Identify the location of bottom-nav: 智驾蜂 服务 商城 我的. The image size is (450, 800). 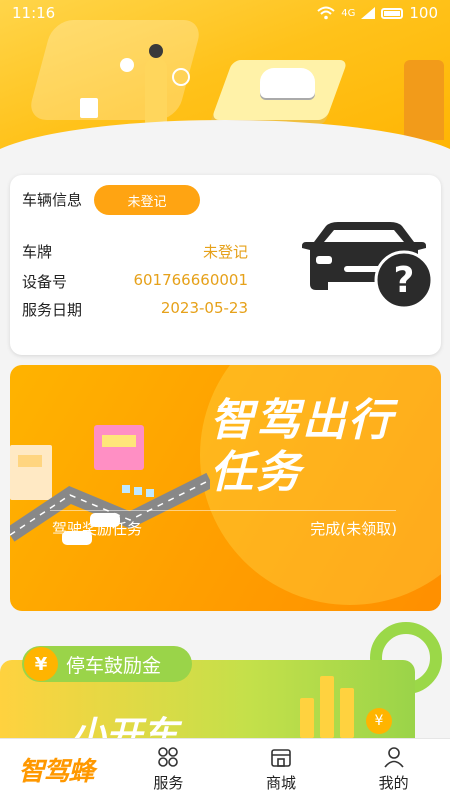
(225, 769).